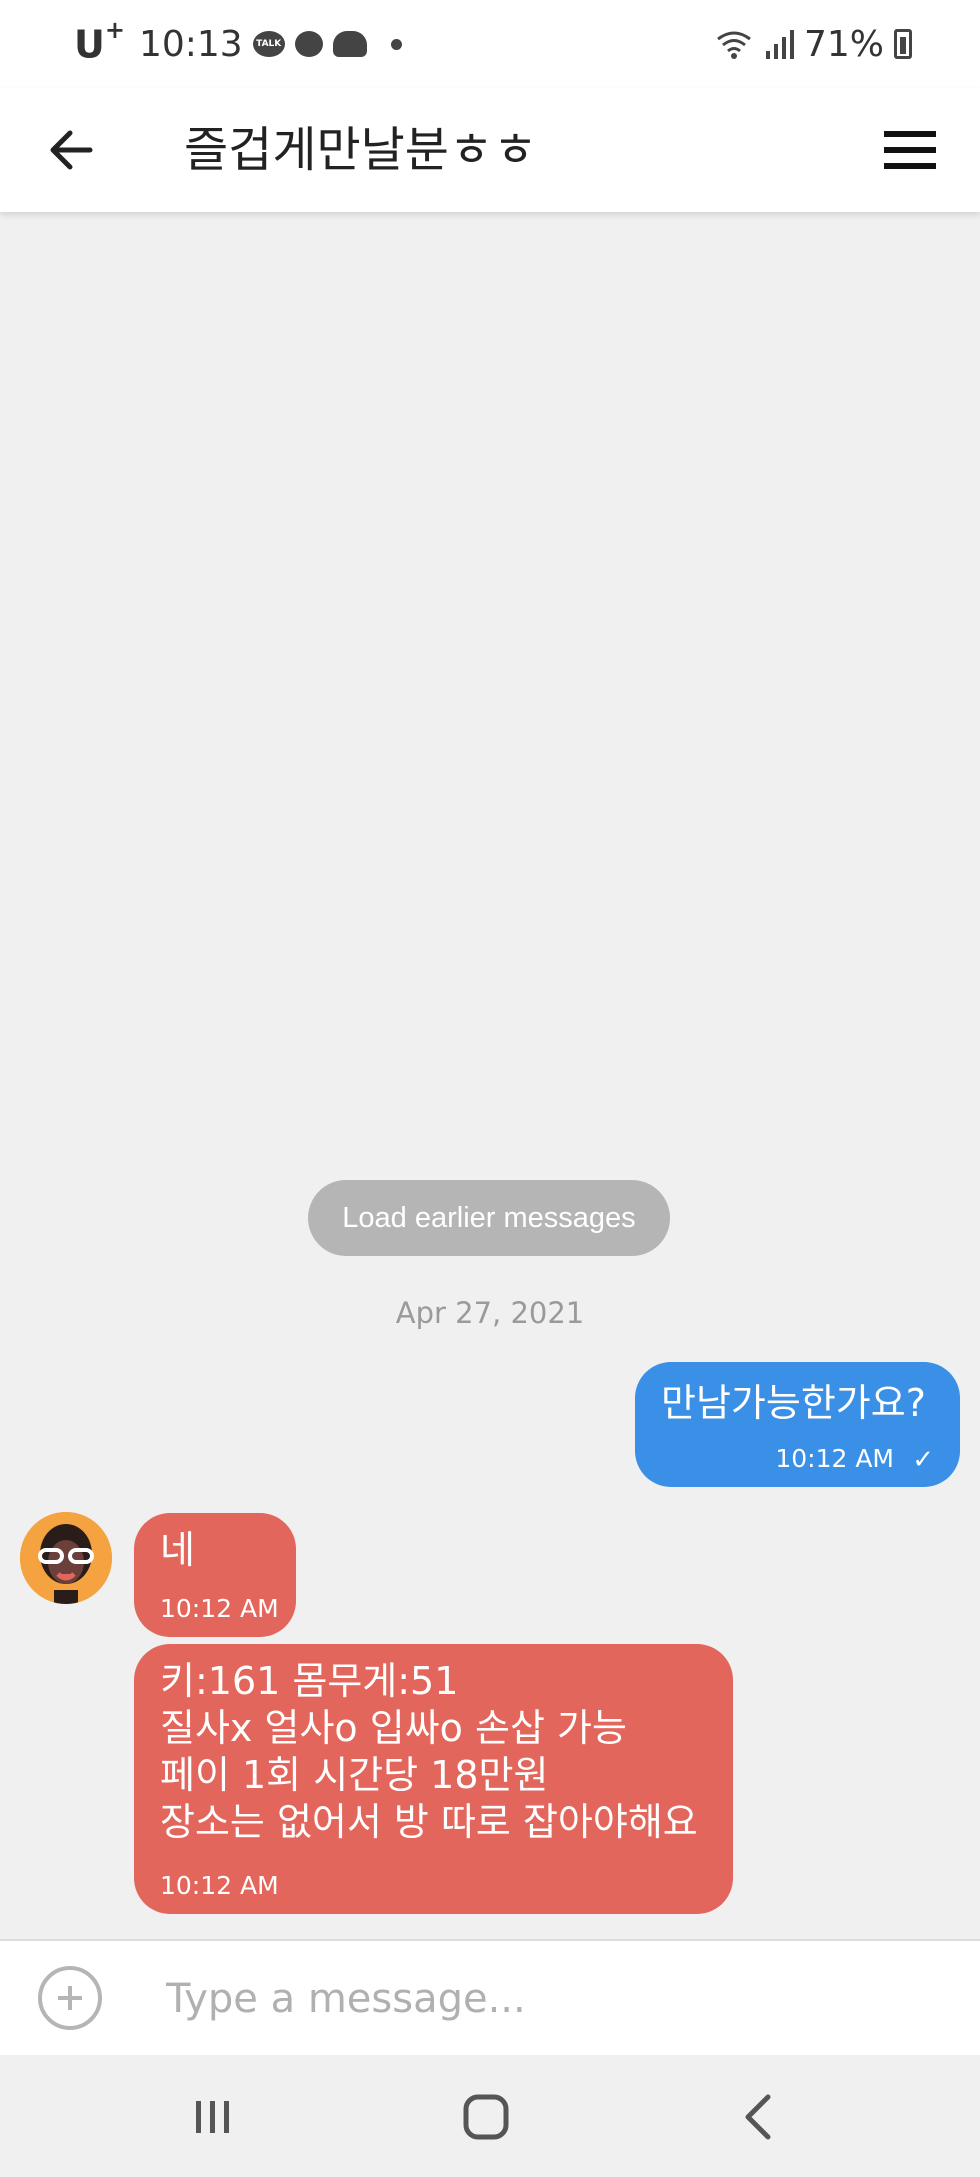  What do you see at coordinates (215, 1575) in the screenshot?
I see `incoming-message: 네 10:12 AM` at bounding box center [215, 1575].